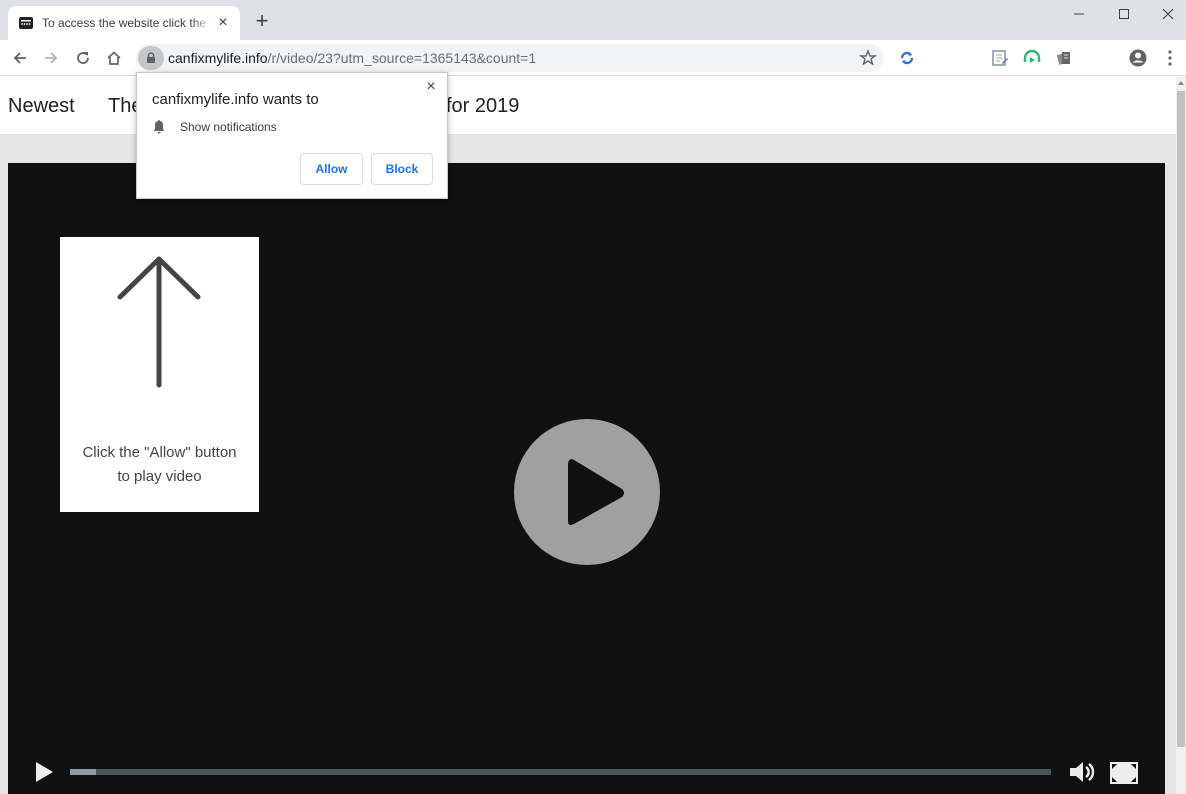  Describe the element at coordinates (159, 322) in the screenshot. I see `arrow-up-icon` at that location.